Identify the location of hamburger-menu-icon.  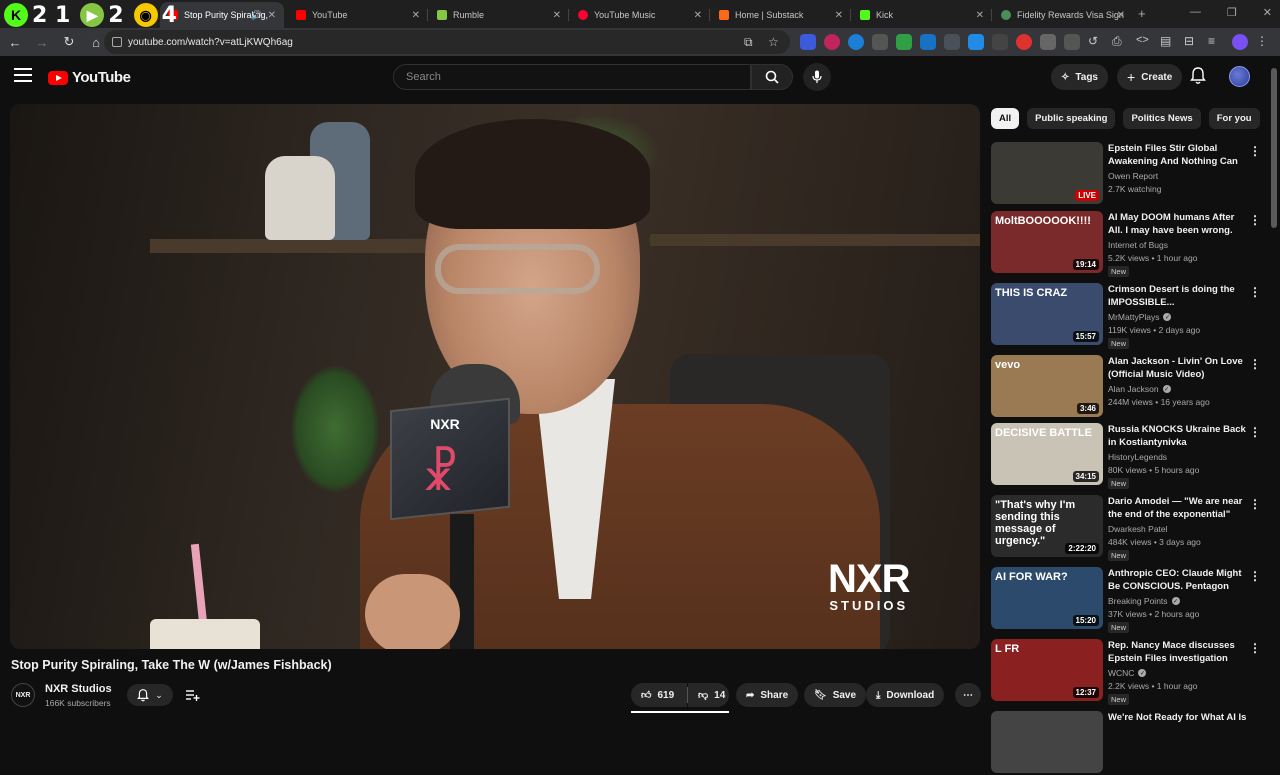
(23, 75).